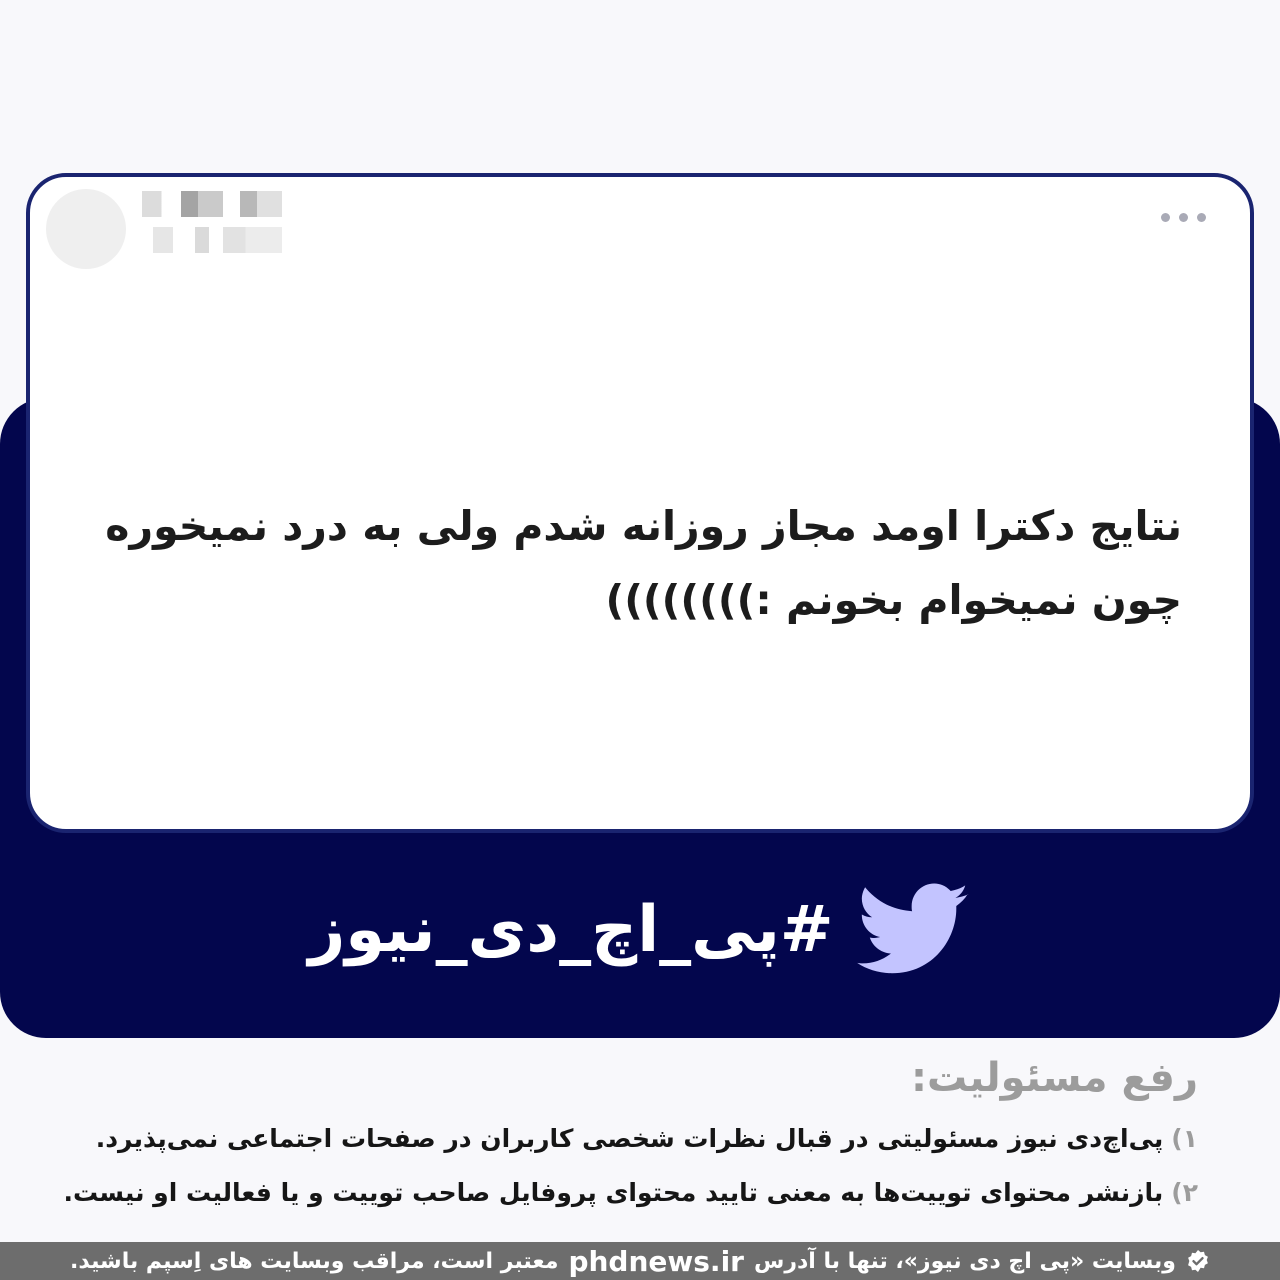 This screenshot has height=1280, width=1280. I want to click on brand-row: #پی_اچ_دی_نیوز, so click(640, 930).